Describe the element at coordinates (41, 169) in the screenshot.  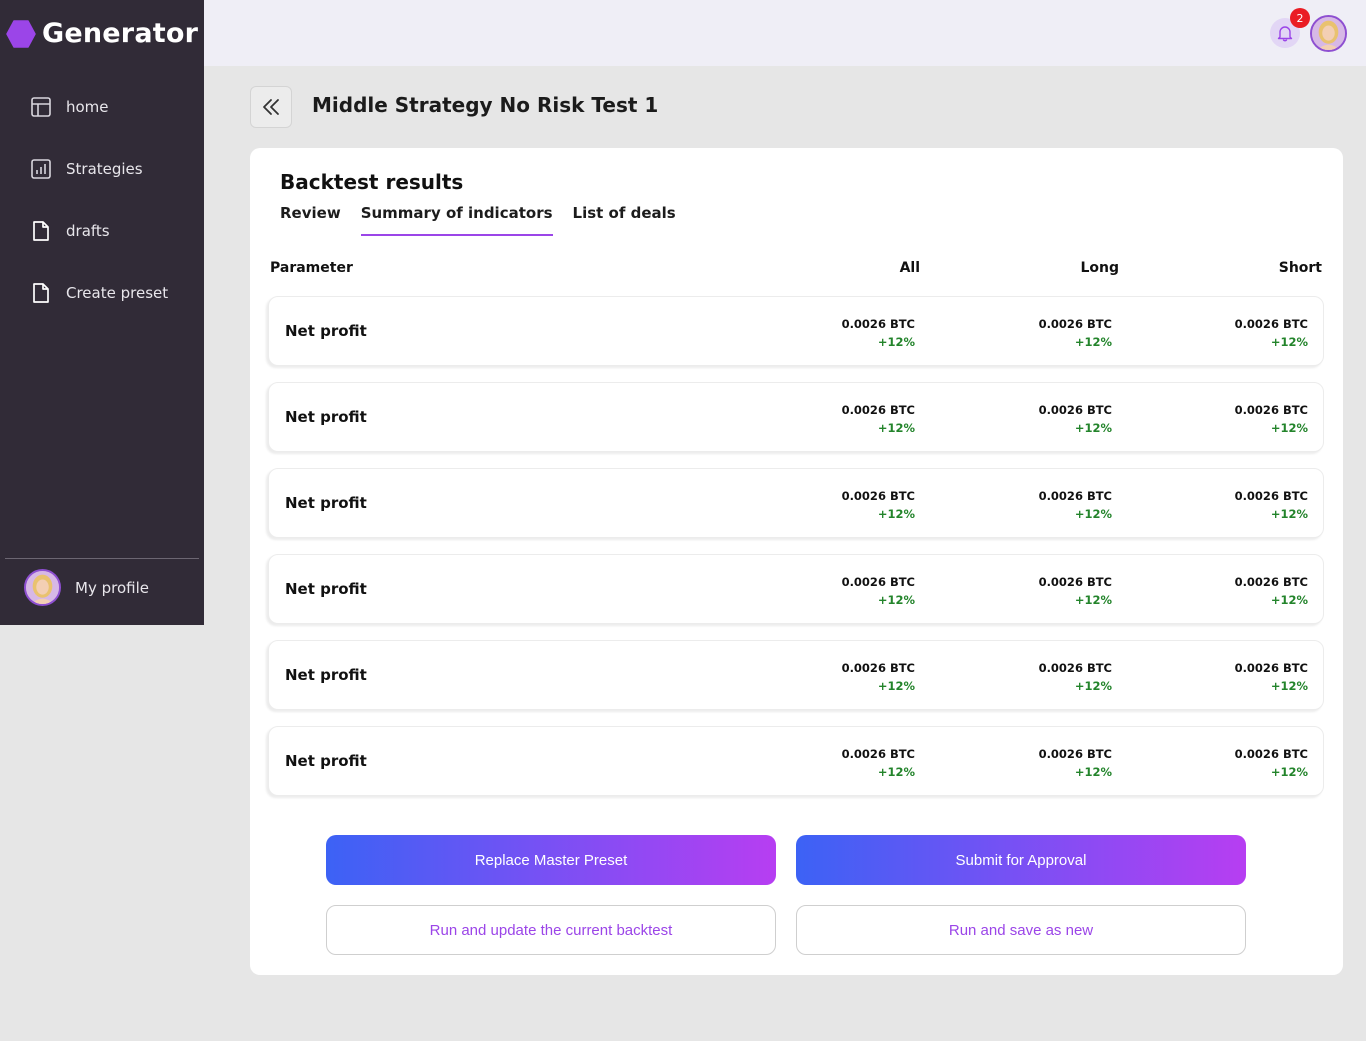
I see `bar-chart-icon` at that location.